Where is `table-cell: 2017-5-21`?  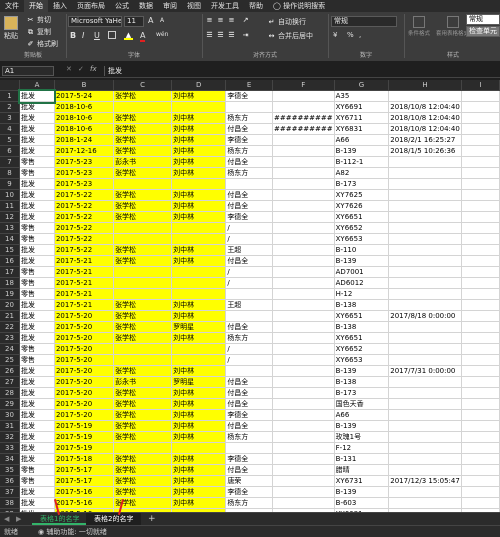
table-cell: 2017-5-21 is located at coordinates (84, 272).